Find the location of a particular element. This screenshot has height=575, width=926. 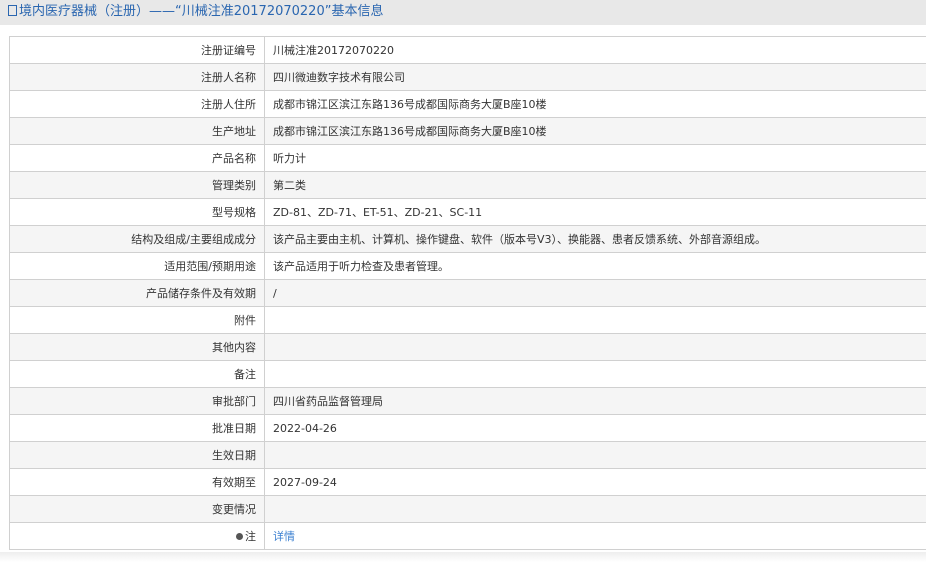

field-value: 四川微迪数字技术有限公司 is located at coordinates (595, 77).